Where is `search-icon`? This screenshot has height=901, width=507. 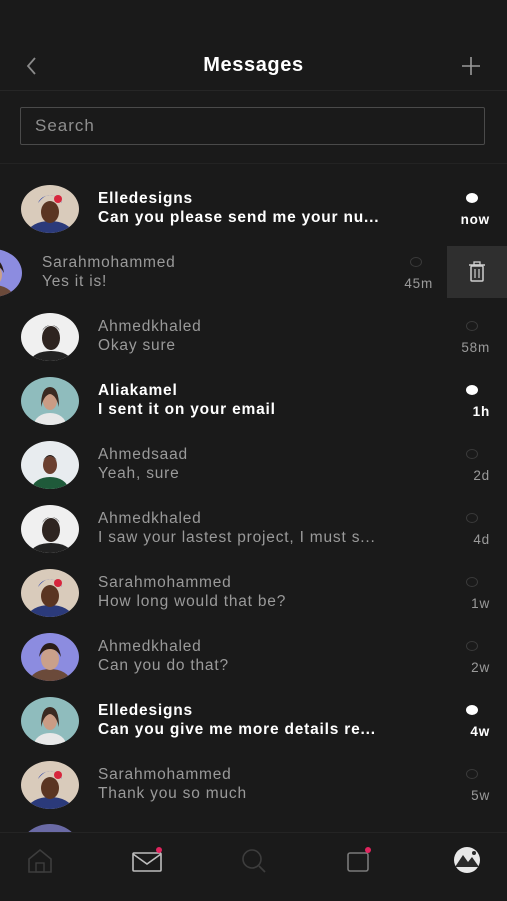 search-icon is located at coordinates (254, 860).